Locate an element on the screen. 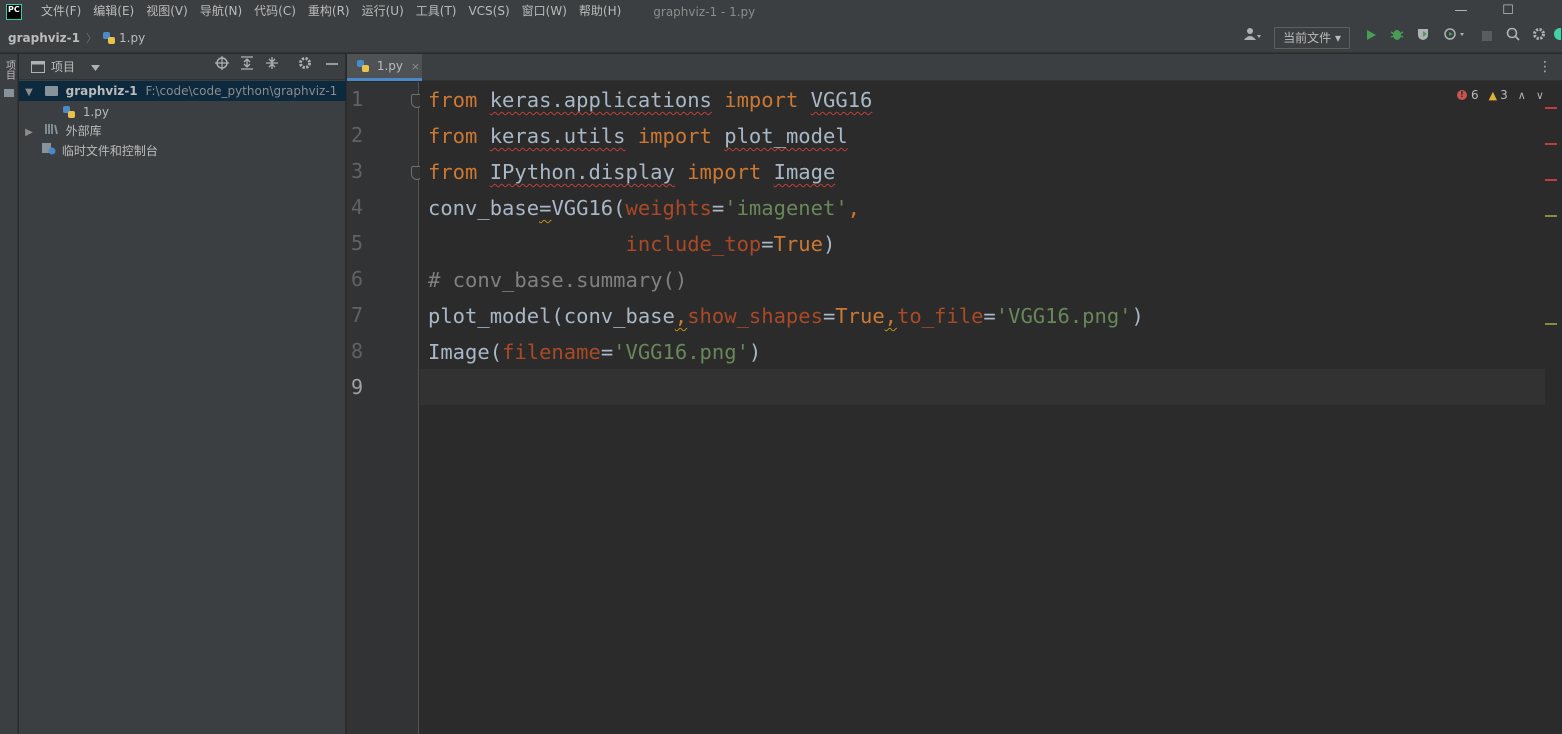  punctuation: ) is located at coordinates (1137, 316).